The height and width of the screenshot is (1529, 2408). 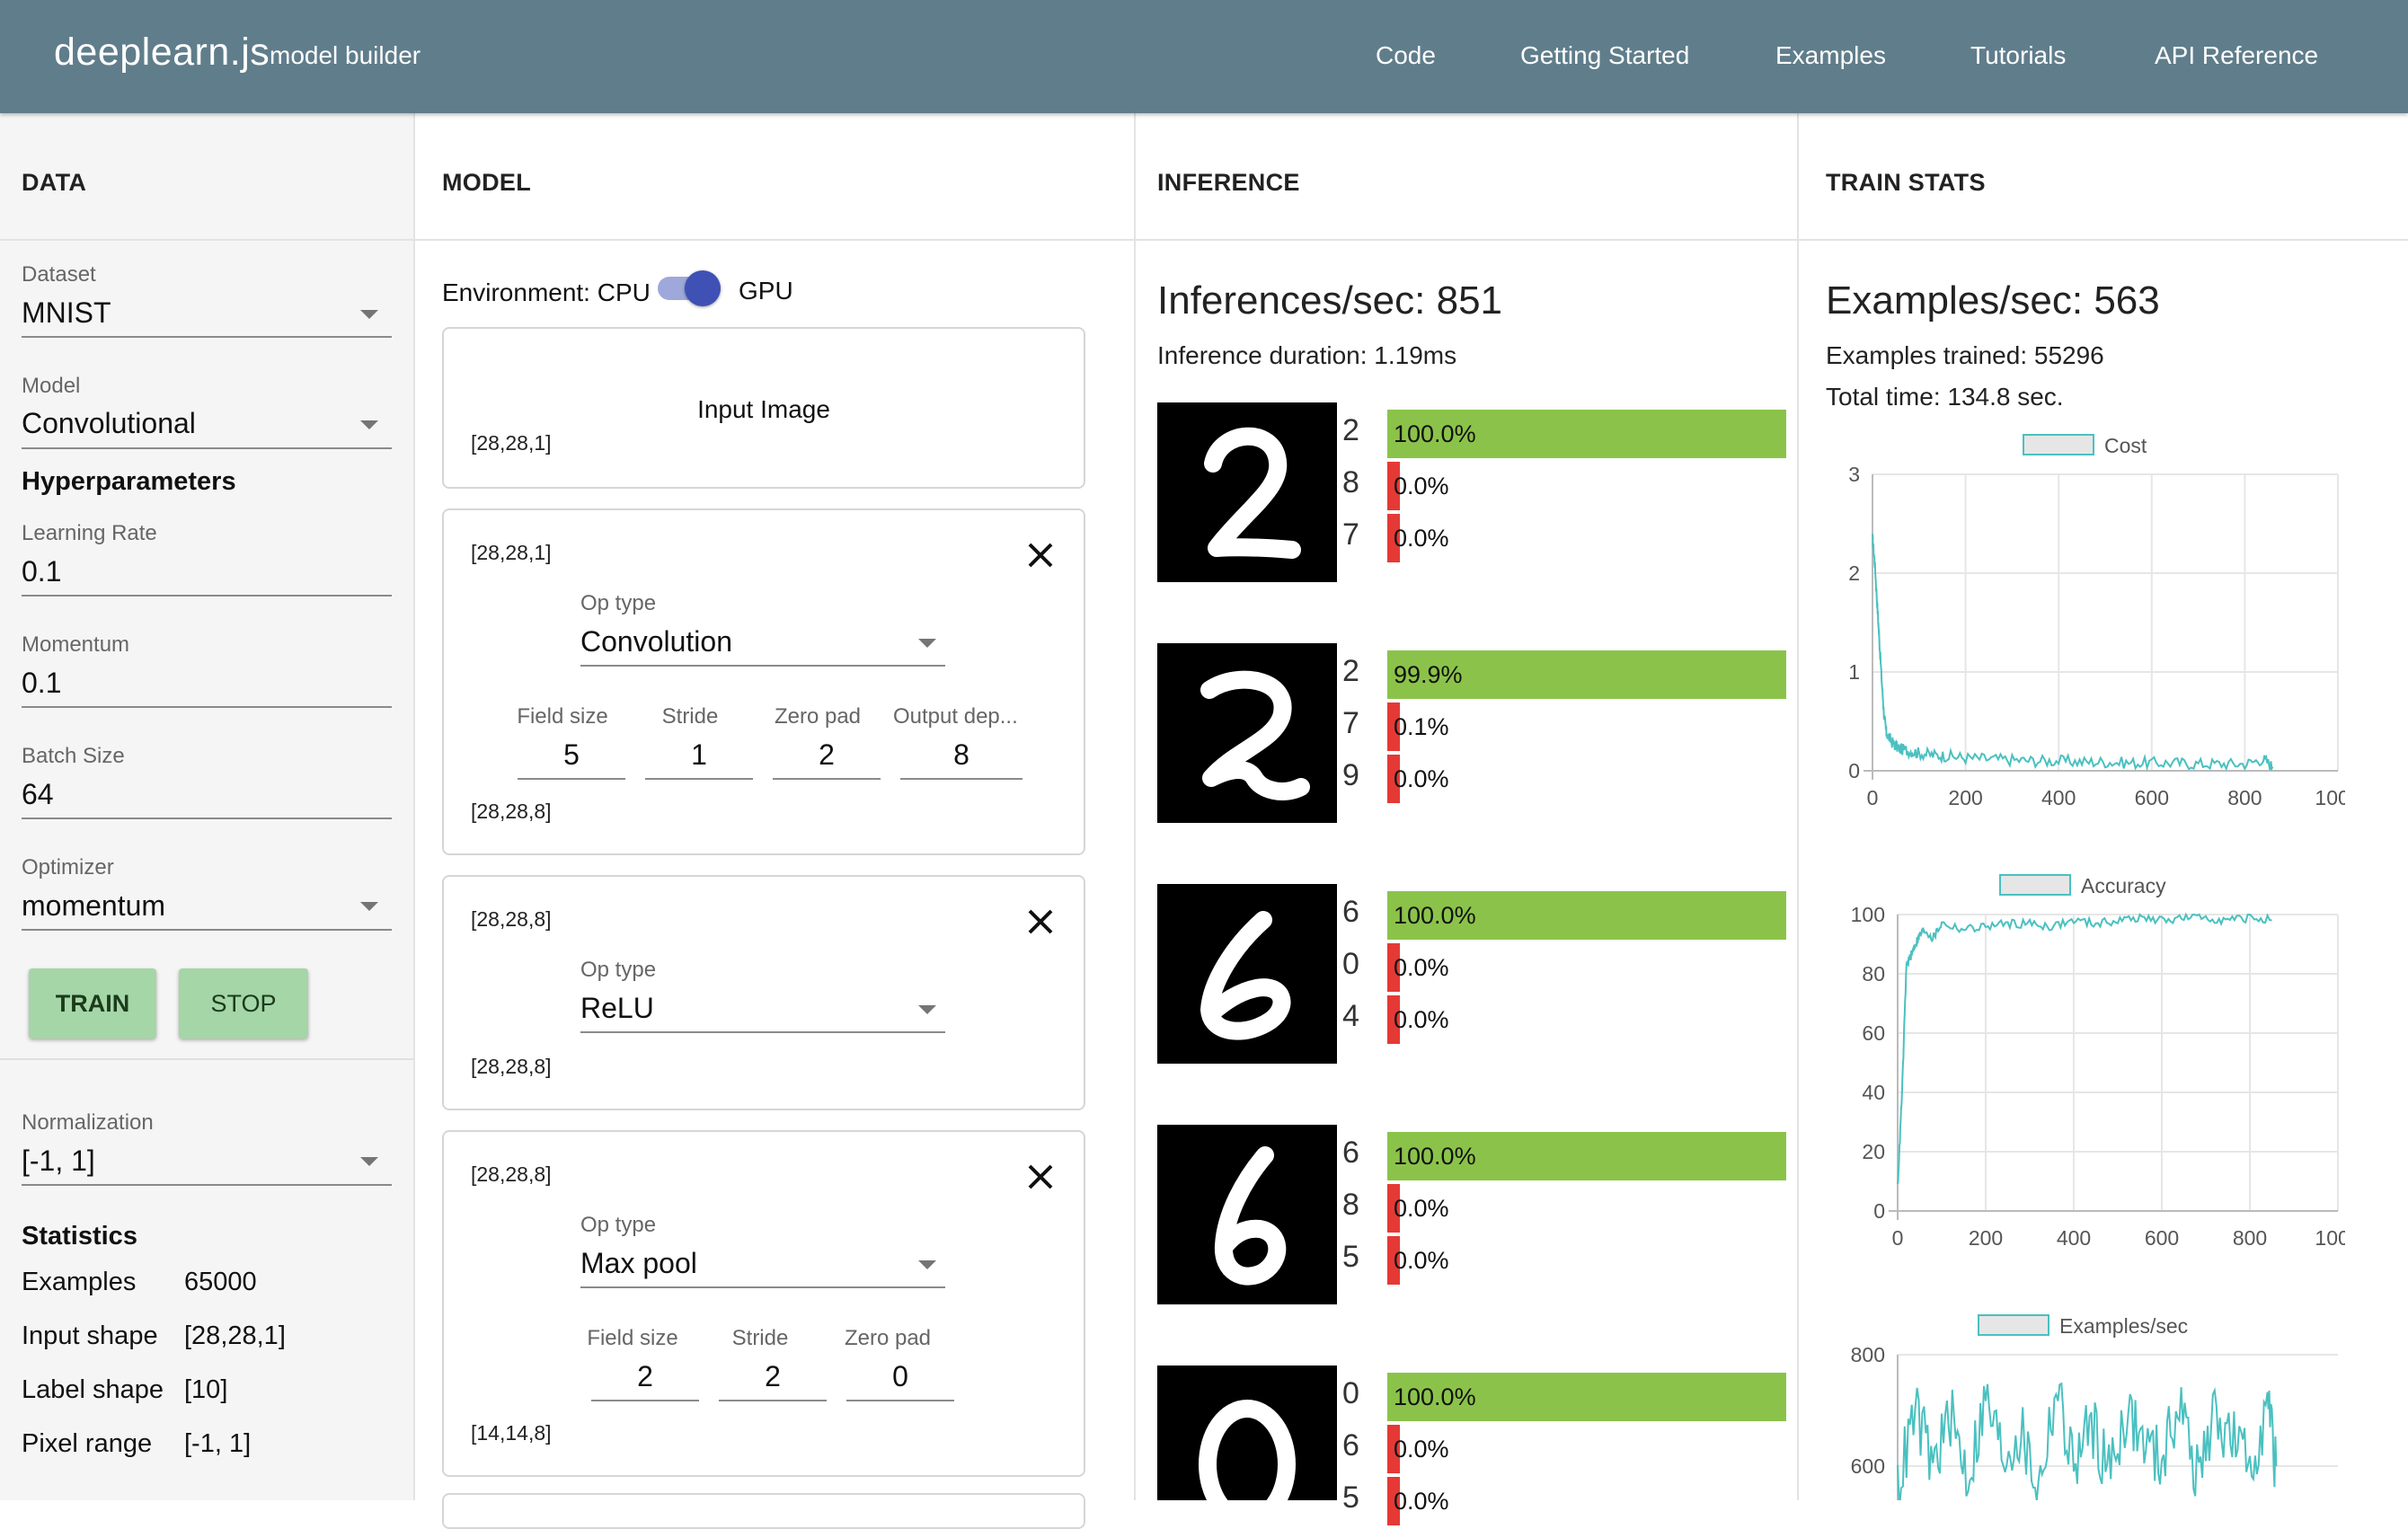 What do you see at coordinates (1604, 56) in the screenshot?
I see `nav-getting-started-link: Getting Started` at bounding box center [1604, 56].